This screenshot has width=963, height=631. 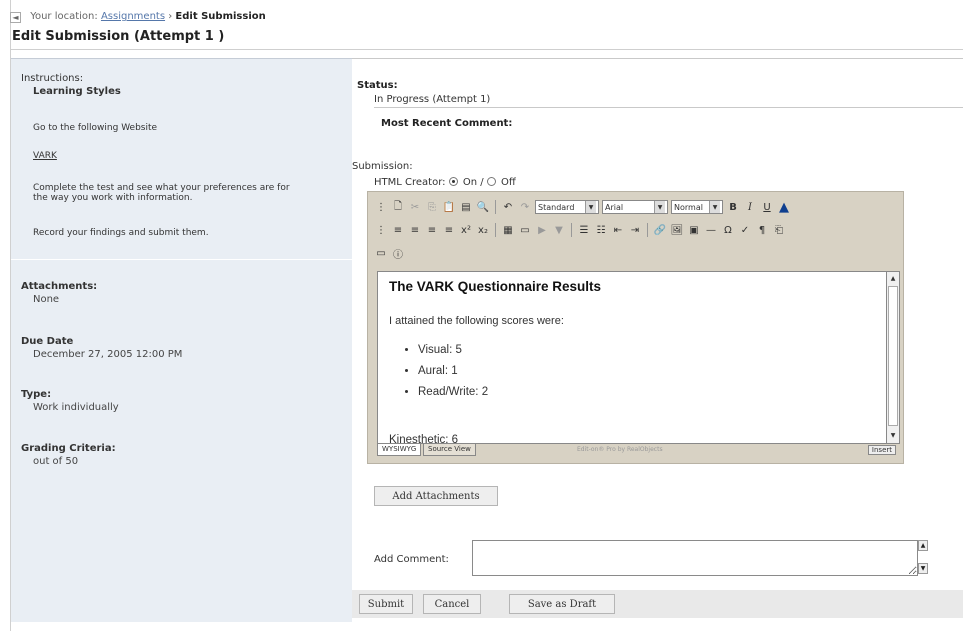 I want to click on find-icon: 🔍, so click(x=483, y=207).